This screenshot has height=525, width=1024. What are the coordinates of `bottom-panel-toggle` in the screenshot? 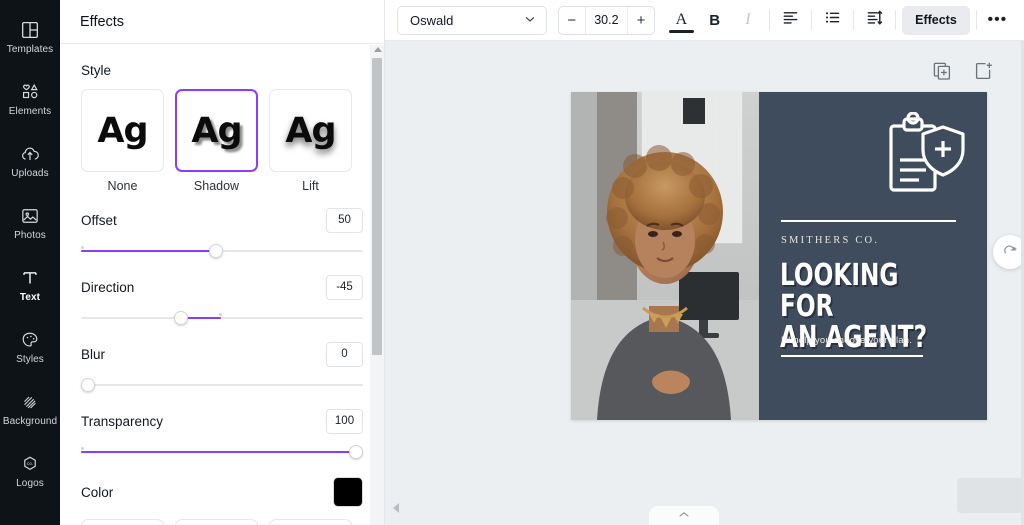 It's located at (684, 515).